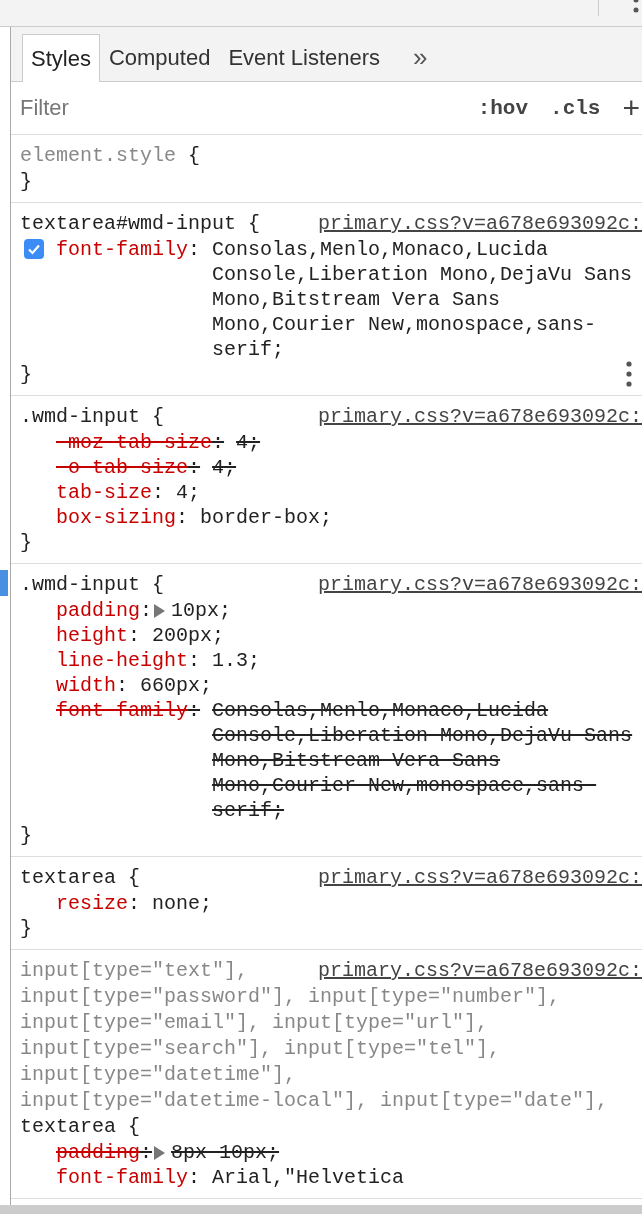  Describe the element at coordinates (140, 1022) in the screenshot. I see `unmatched-selector: input[type="email"],` at that location.